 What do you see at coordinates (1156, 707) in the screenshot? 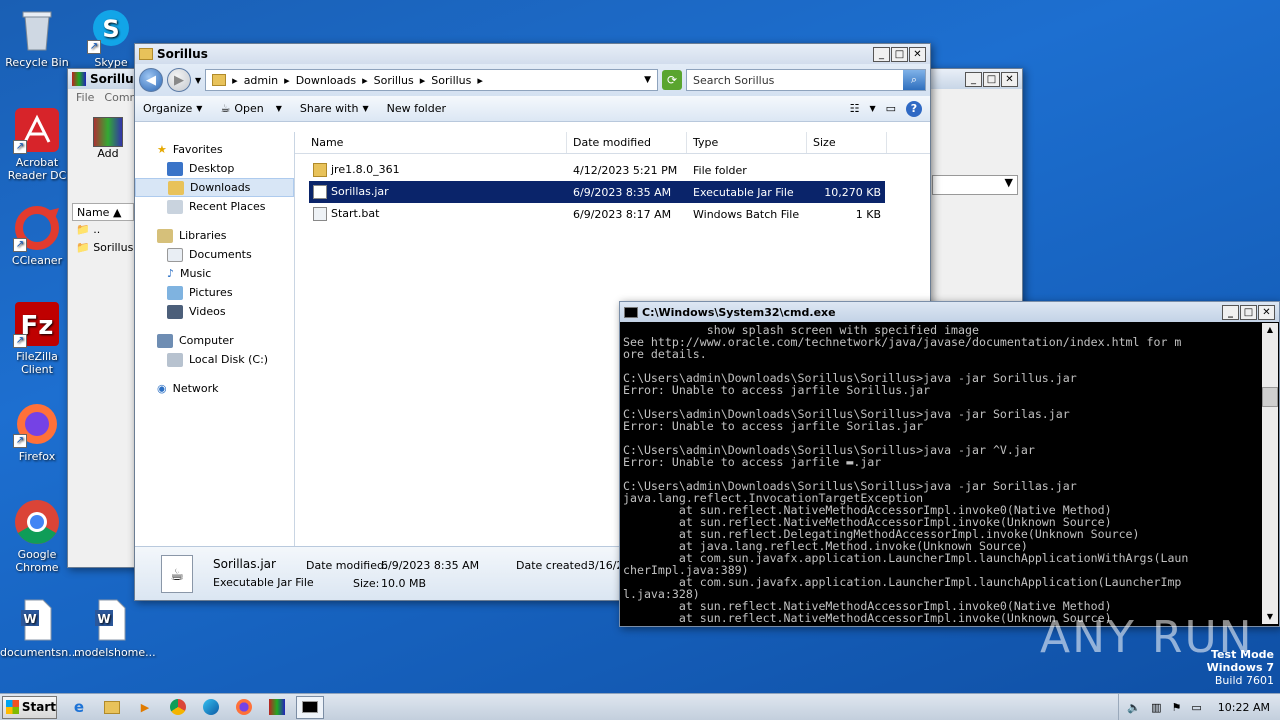
I see `network-tray-icon: ▥` at bounding box center [1156, 707].